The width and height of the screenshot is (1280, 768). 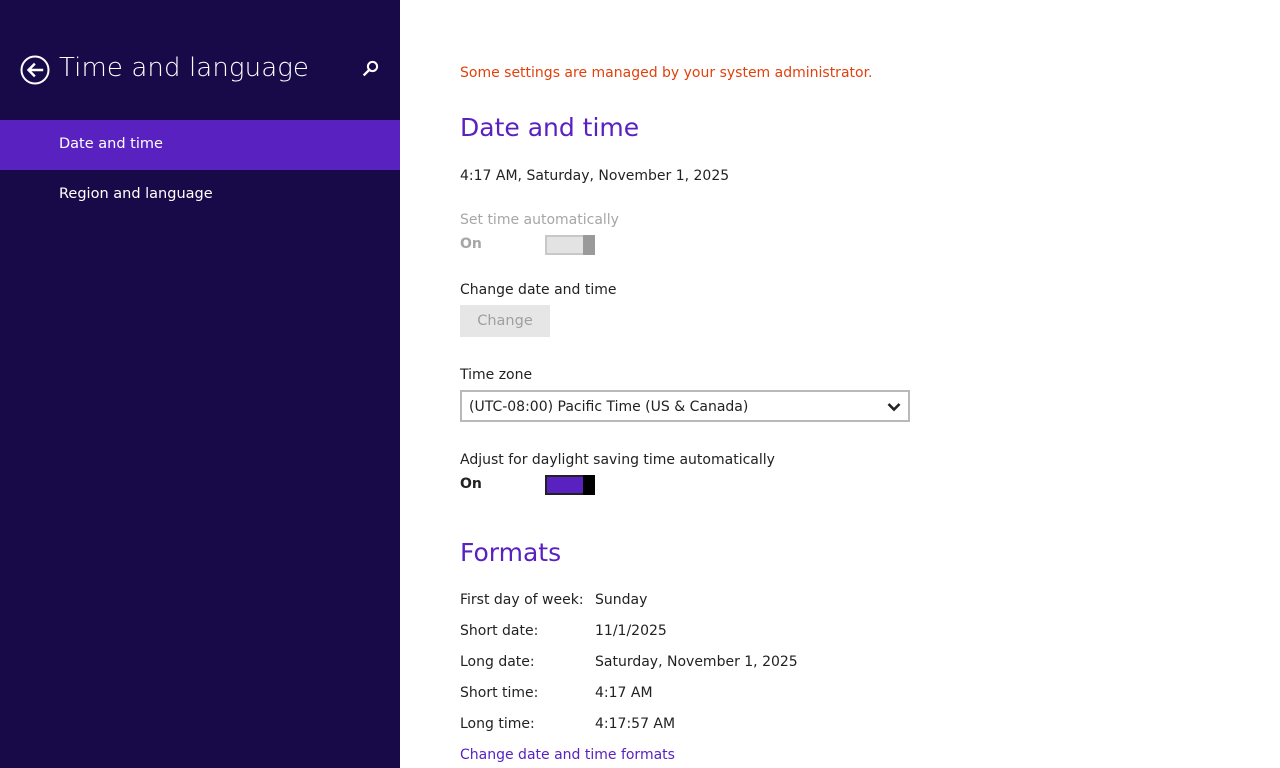 What do you see at coordinates (621, 600) in the screenshot?
I see `format-value: Sunday` at bounding box center [621, 600].